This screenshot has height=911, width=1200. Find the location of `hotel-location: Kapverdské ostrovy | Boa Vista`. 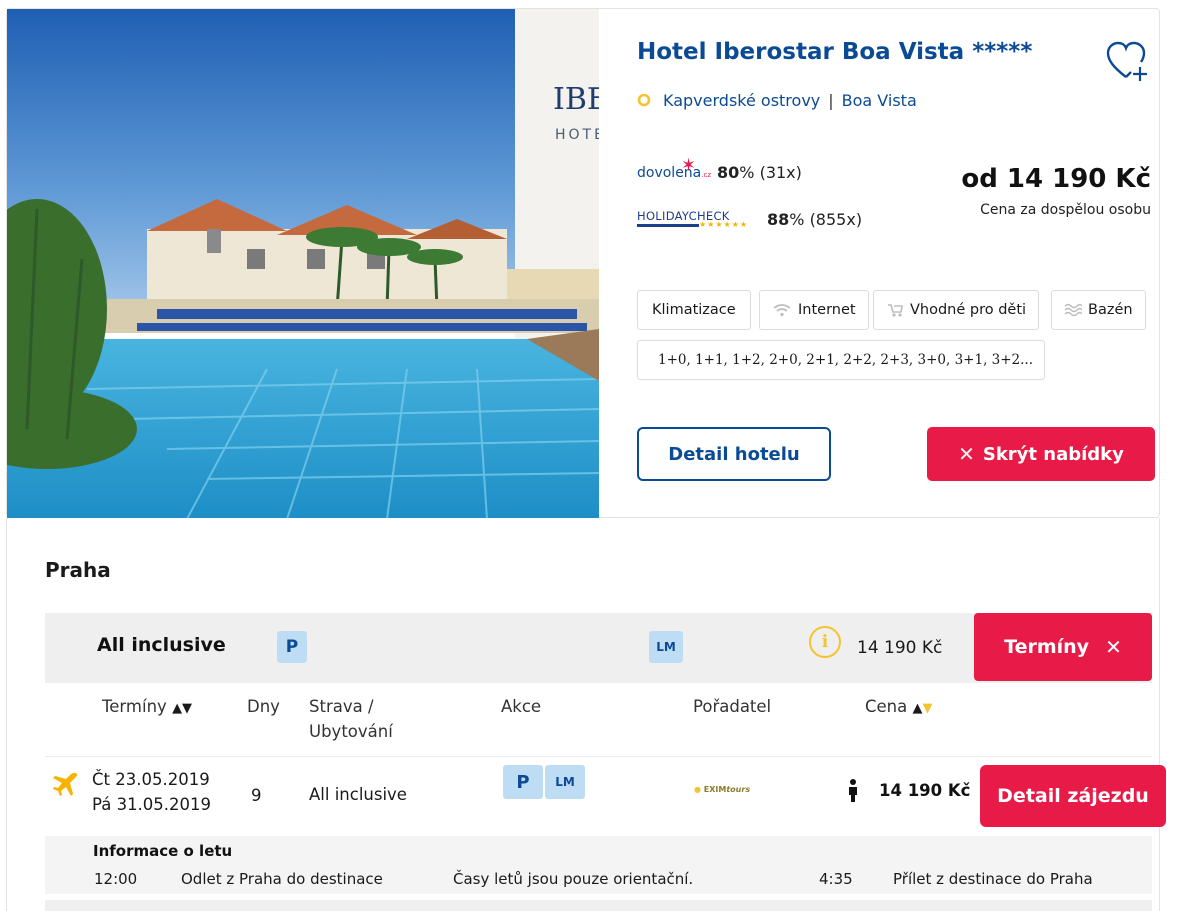

hotel-location: Kapverdské ostrovy | Boa Vista is located at coordinates (777, 100).